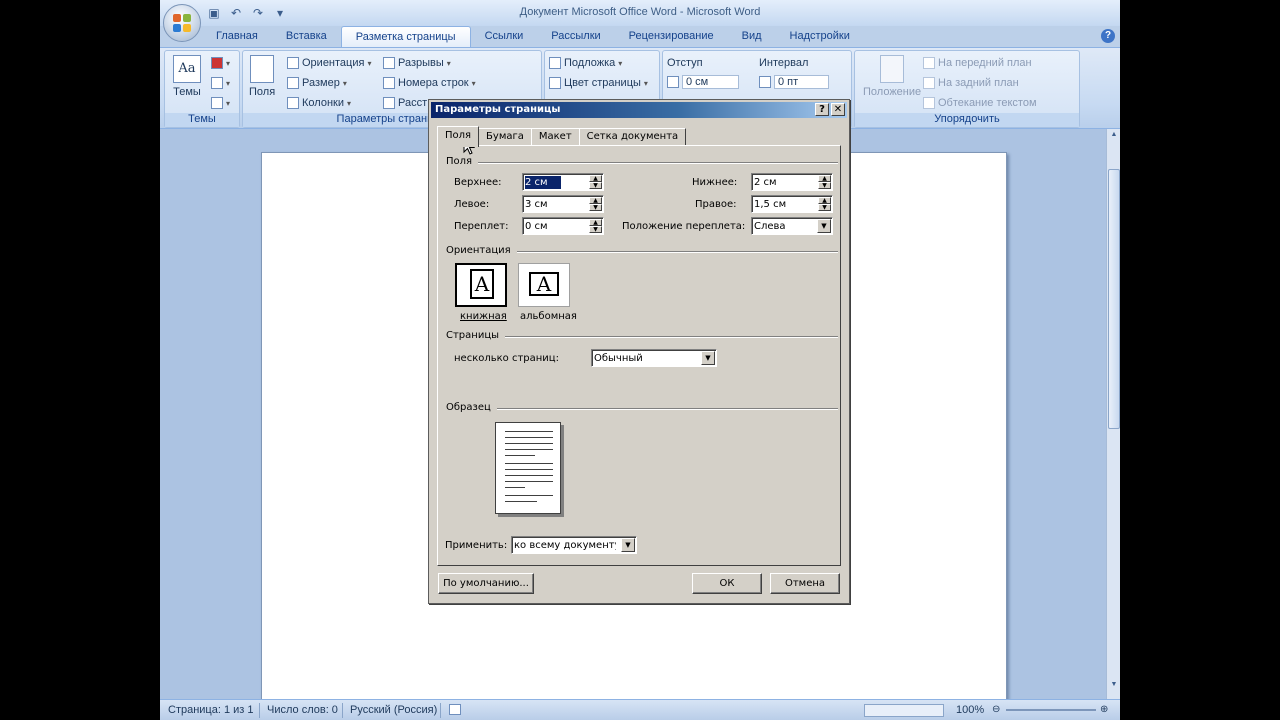 Image resolution: width=1280 pixels, height=720 pixels. I want to click on scrollbar-thumb, so click(1114, 299).